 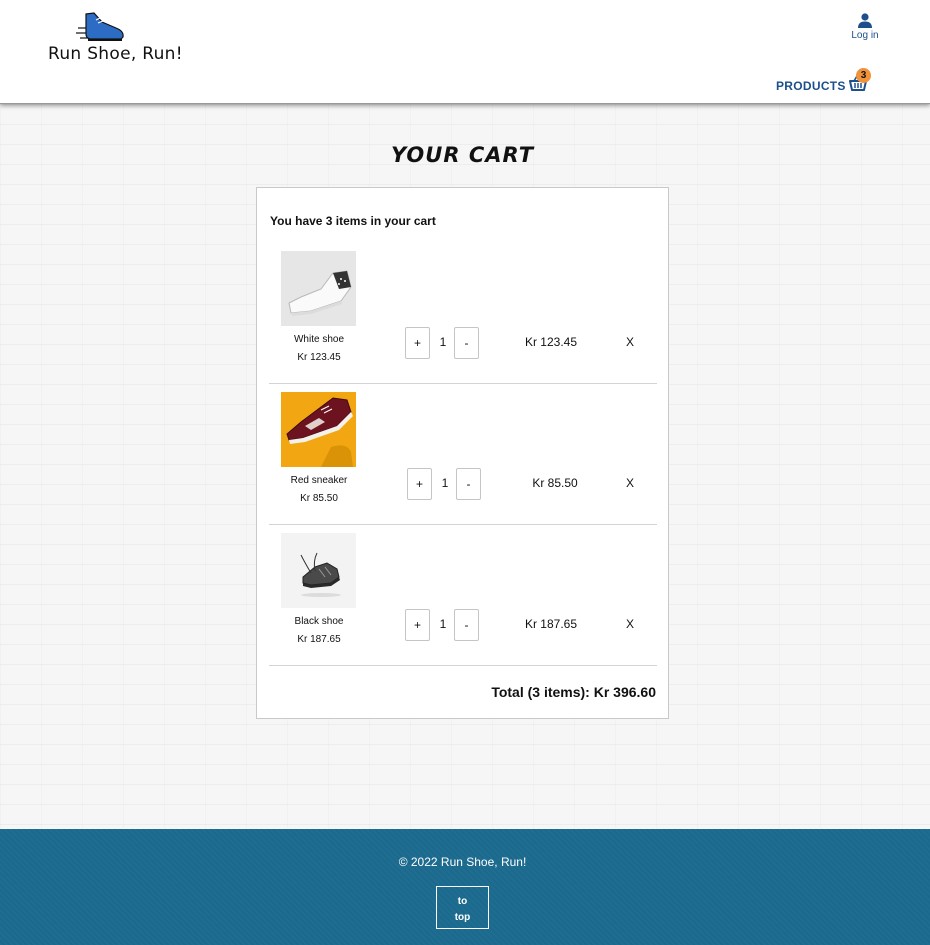 I want to click on cart-total: Total (3 items): Kr 396.60, so click(x=573, y=692).